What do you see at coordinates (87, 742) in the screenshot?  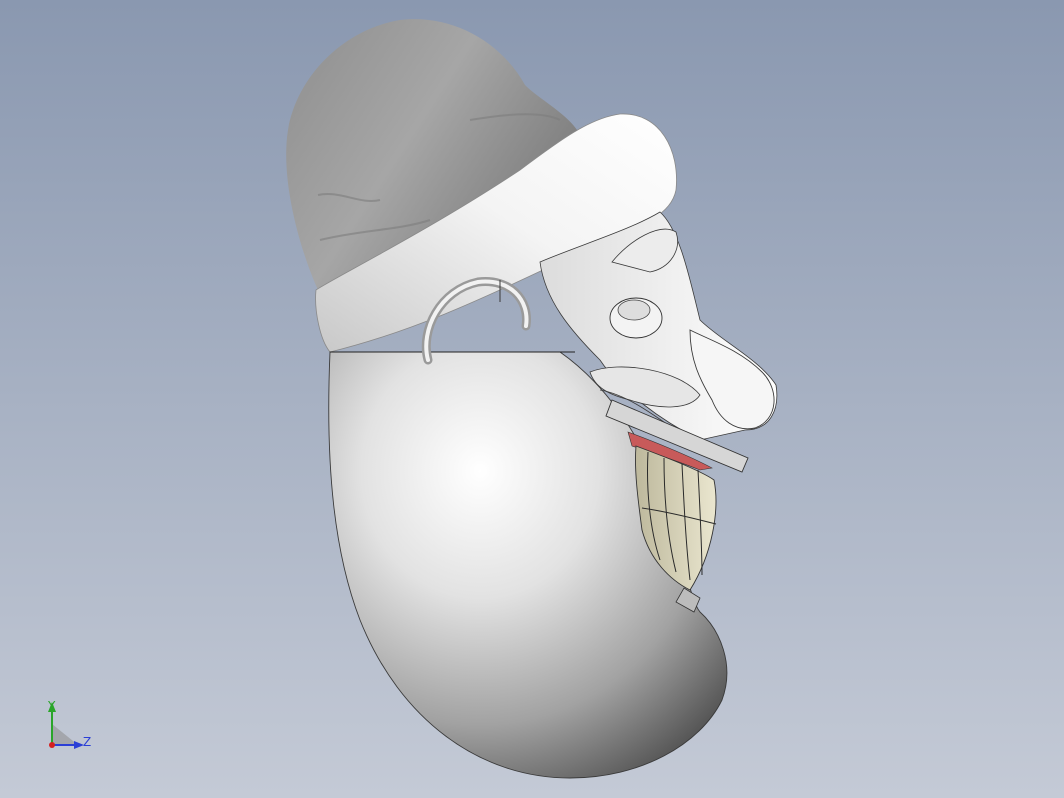 I see `z-axis-label: Z` at bounding box center [87, 742].